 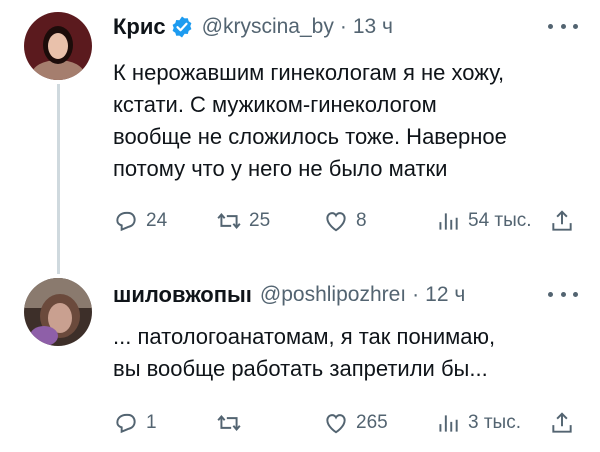 I want to click on tweet-text-line: вообще не сложилось тоже. Наверное, so click(x=310, y=136).